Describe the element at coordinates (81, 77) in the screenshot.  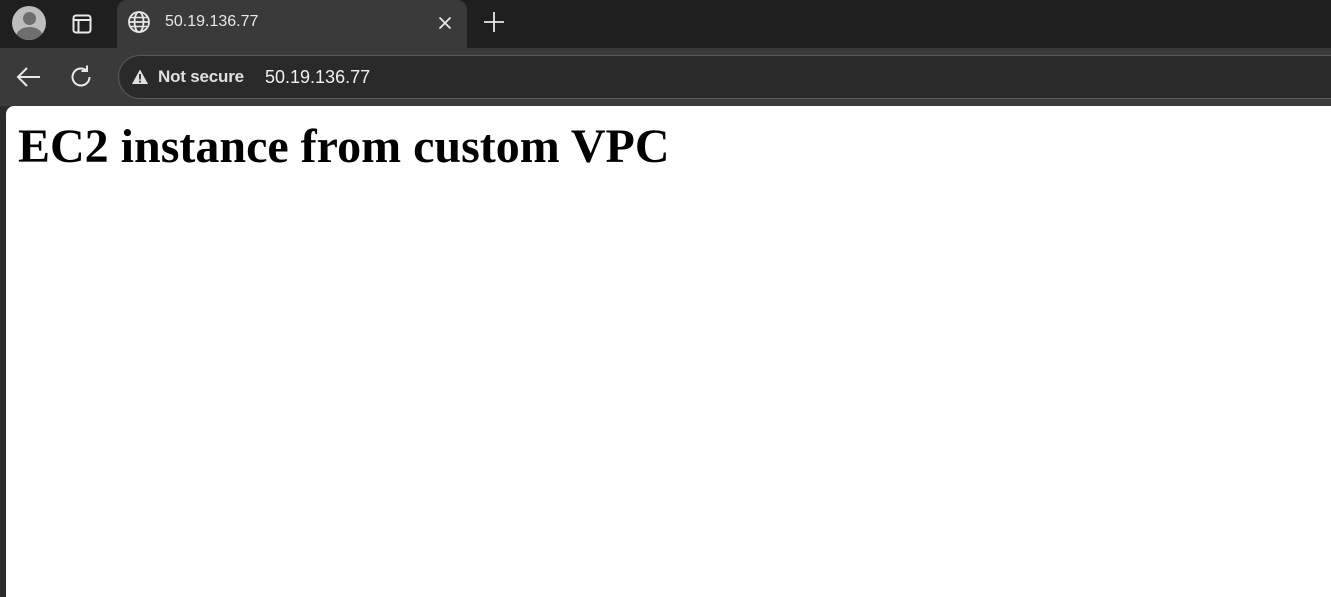
I see `reload-icon` at that location.